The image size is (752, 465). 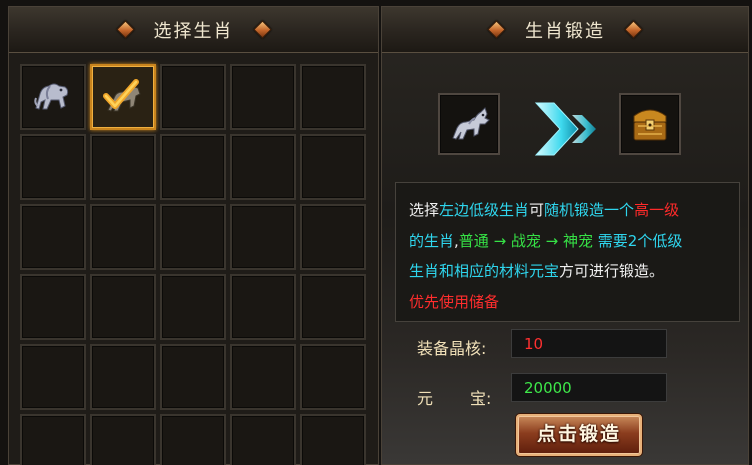 I want to click on description-warning: 优先使用储备, so click(x=454, y=301).